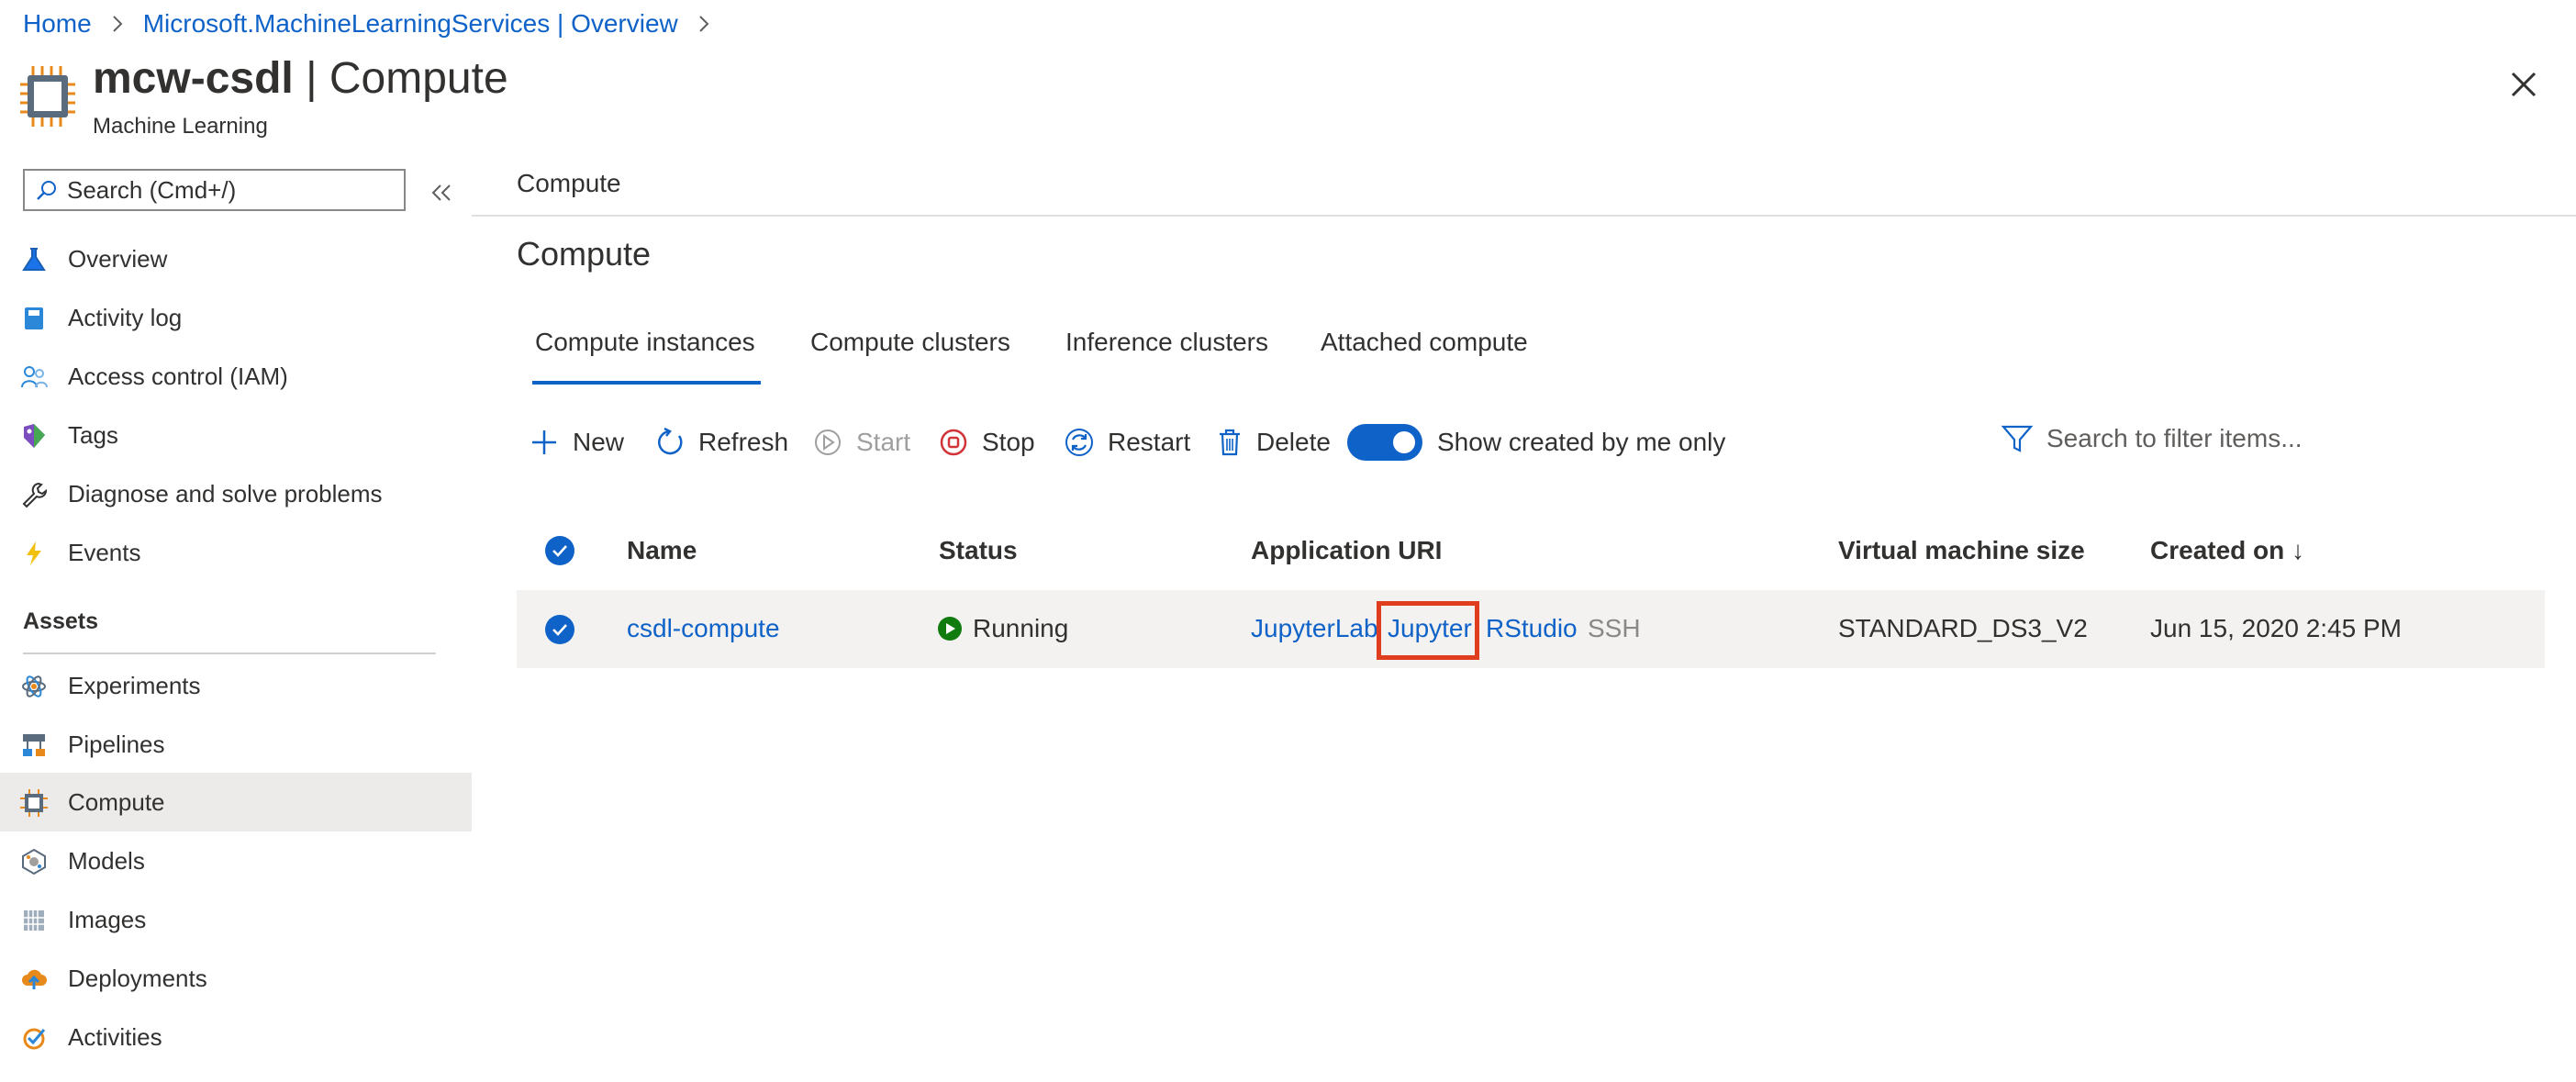 The height and width of the screenshot is (1082, 2576). Describe the element at coordinates (1167, 342) in the screenshot. I see `tab-inference-clusters: Inference clusters` at that location.